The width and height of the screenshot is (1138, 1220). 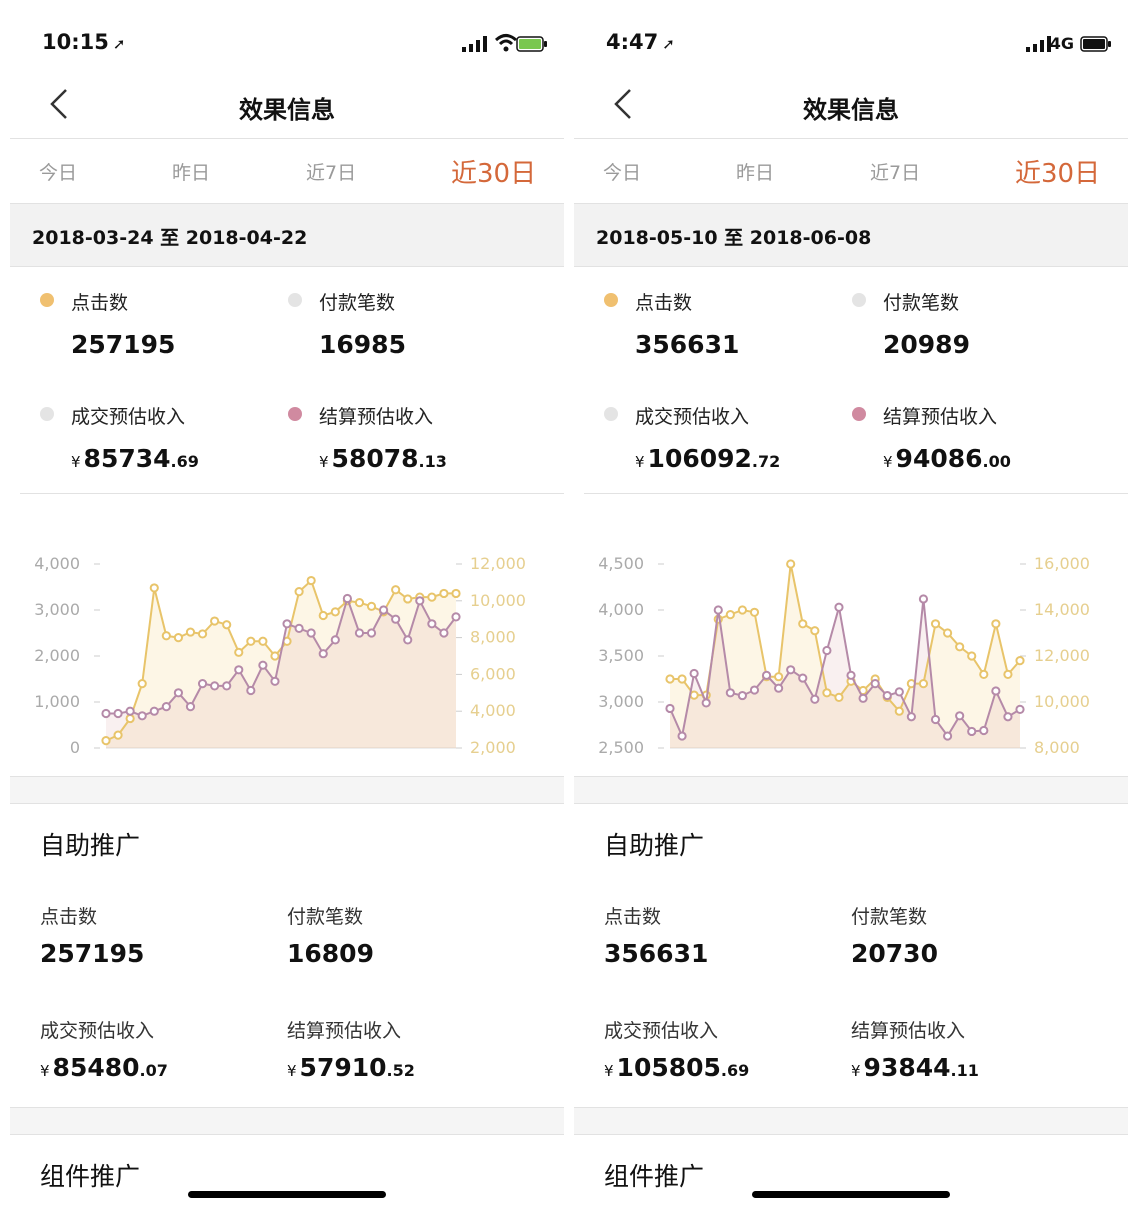 I want to click on text: .72, so click(x=766, y=461).